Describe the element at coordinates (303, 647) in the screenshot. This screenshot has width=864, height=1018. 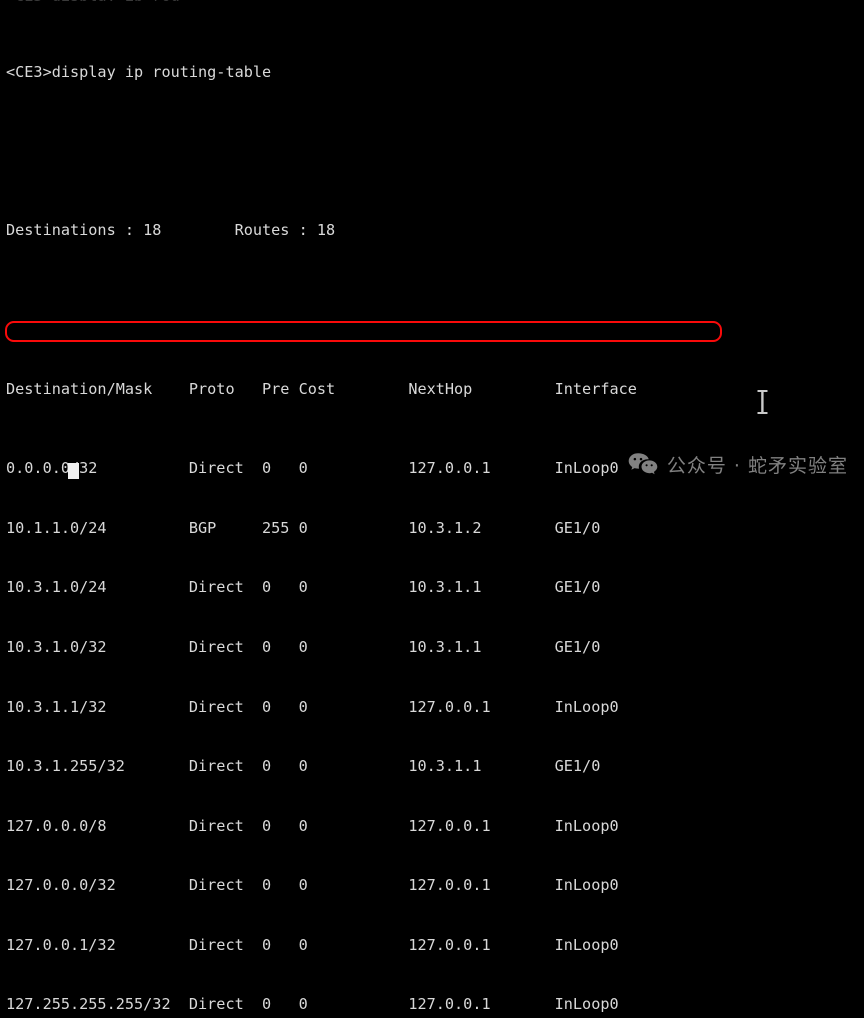
I see `table-row: 10.3.1.0/32 Direct 0 0 10.3.1.1 GE1/0` at that location.